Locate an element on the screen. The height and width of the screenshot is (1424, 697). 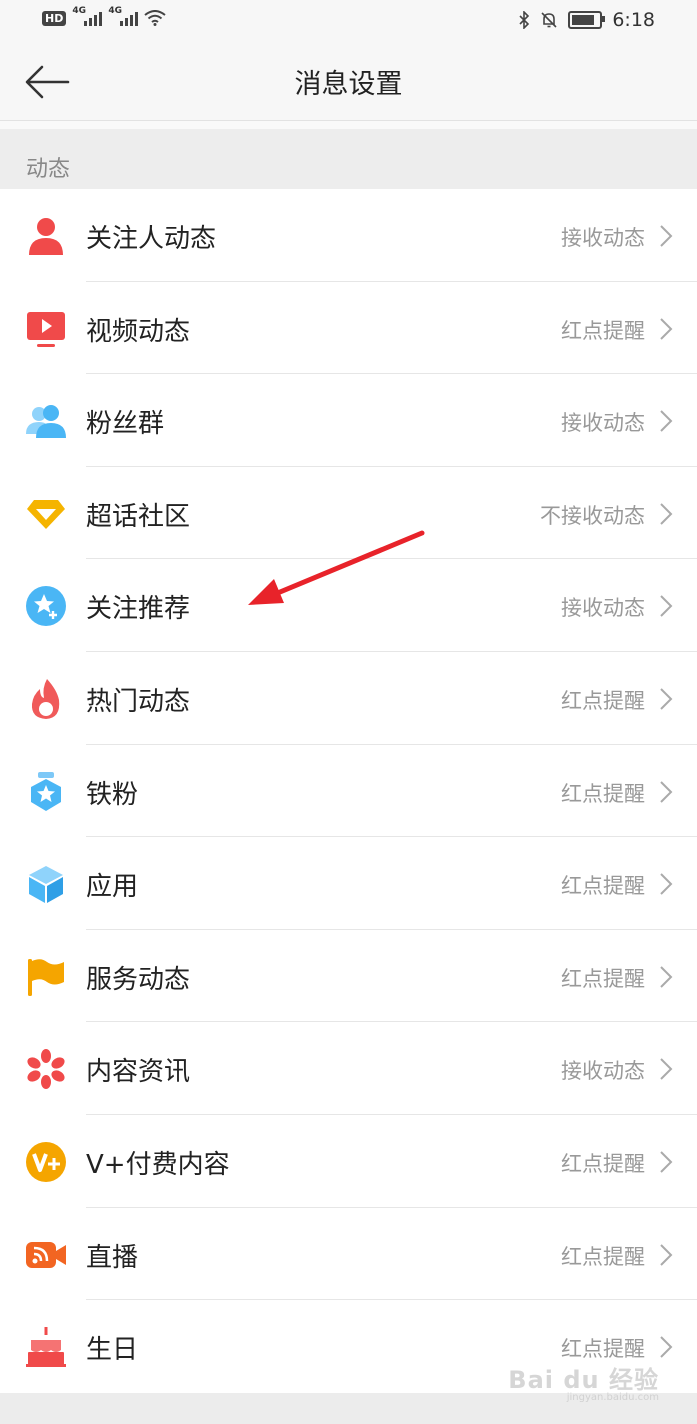
item-label: 粉丝群 is located at coordinates (125, 424).